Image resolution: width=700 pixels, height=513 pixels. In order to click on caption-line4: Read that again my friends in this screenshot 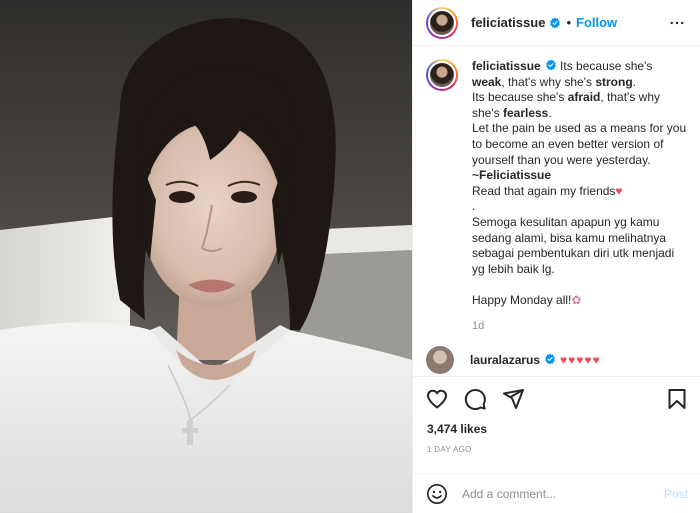, I will do `click(544, 190)`.